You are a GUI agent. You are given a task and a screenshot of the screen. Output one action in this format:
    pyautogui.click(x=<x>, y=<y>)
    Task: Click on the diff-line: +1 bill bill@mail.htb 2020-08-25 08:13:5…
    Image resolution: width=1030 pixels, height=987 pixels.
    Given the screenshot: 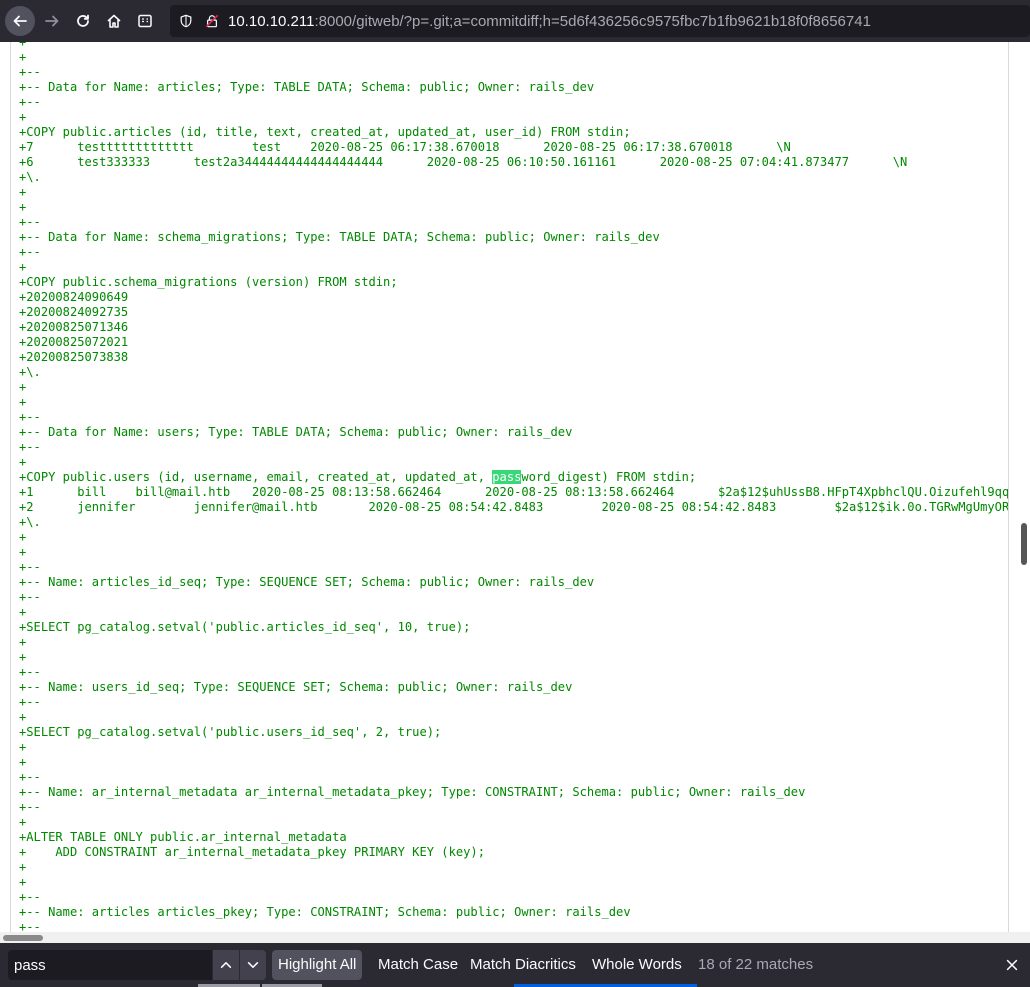 What is the action you would take?
    pyautogui.click(x=514, y=492)
    